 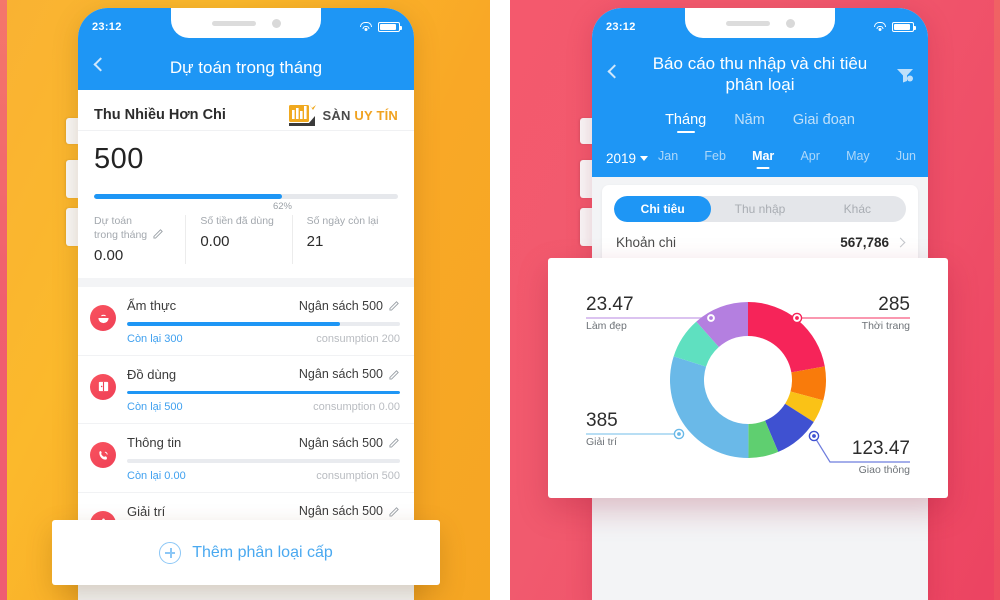 What do you see at coordinates (263, 305) in the screenshot?
I see `category-header: Ẩm thực Ngân sách 500` at bounding box center [263, 305].